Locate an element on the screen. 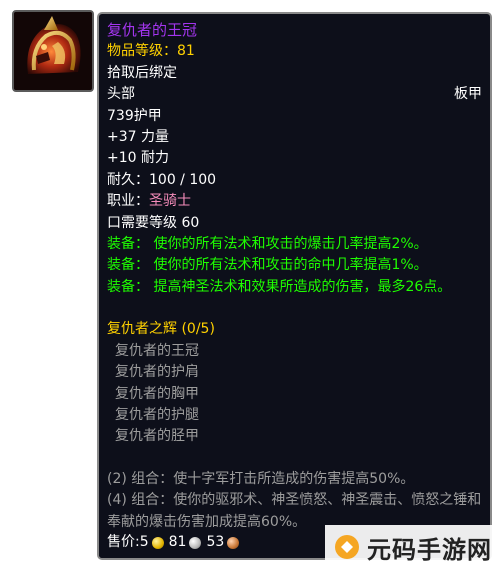 The height and width of the screenshot is (569, 500). bind-type: 拾取后绑定 is located at coordinates (142, 72).